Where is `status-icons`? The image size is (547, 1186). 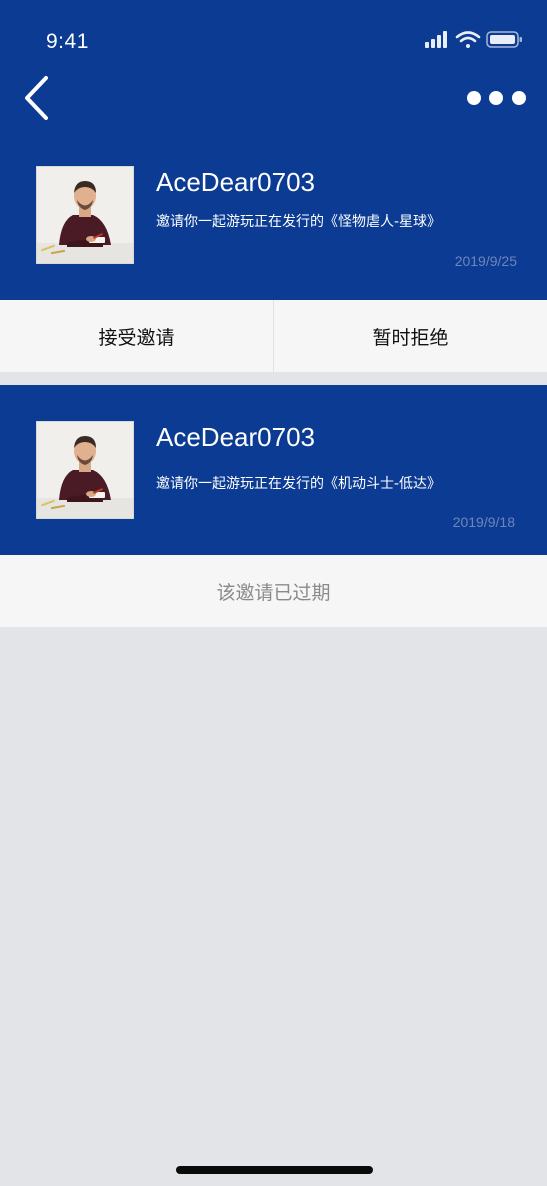 status-icons is located at coordinates (474, 40).